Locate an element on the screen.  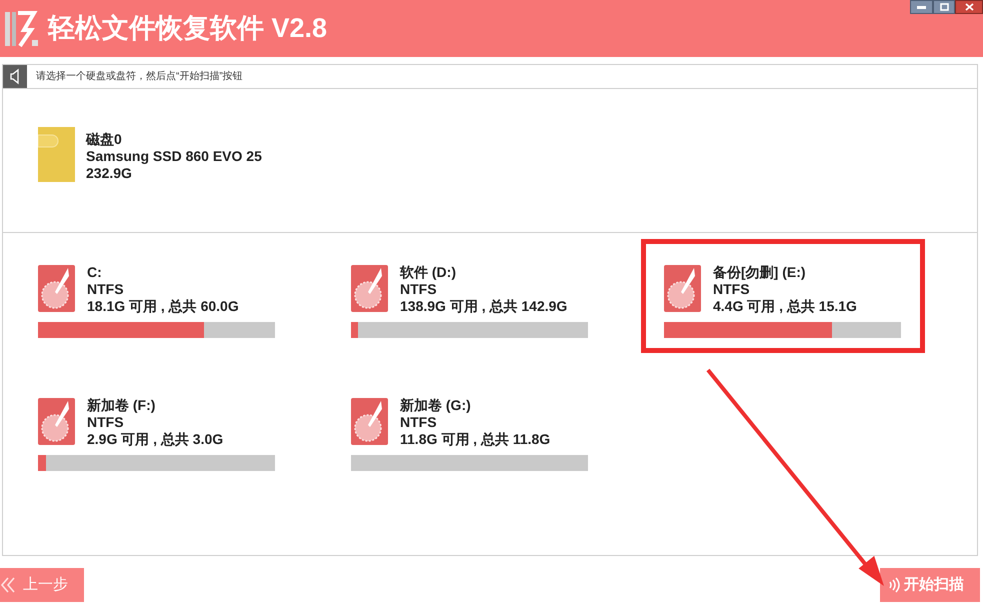
usage-text: 4.4G 可用 , 总共 15.1G is located at coordinates (785, 306).